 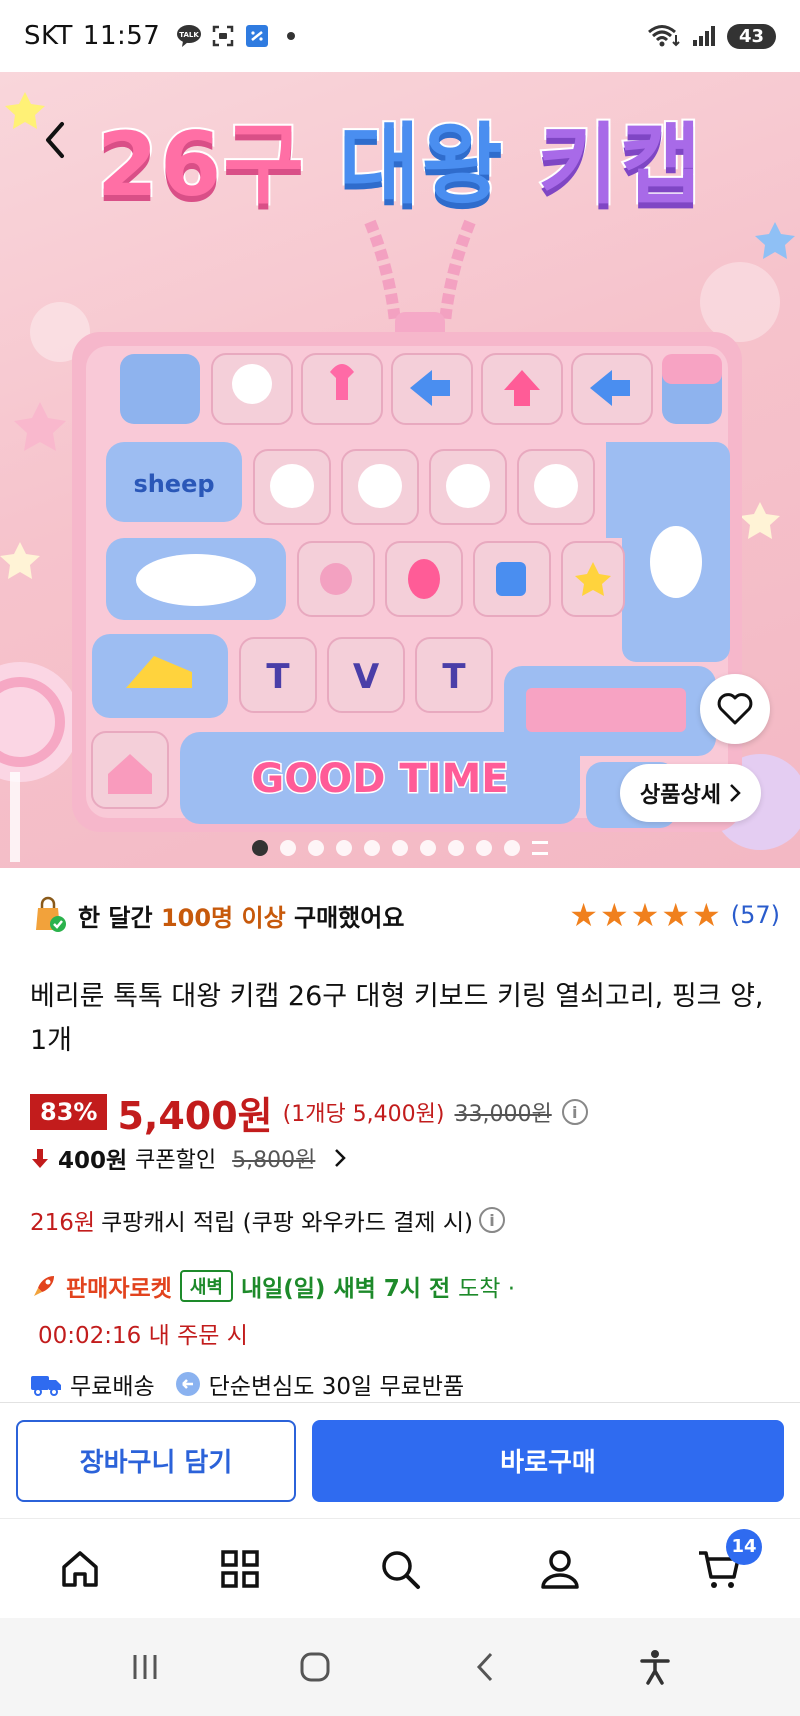 What do you see at coordinates (405, 1158) in the screenshot?
I see `coupon-row: 400원 쿠폰할인 5,800원` at bounding box center [405, 1158].